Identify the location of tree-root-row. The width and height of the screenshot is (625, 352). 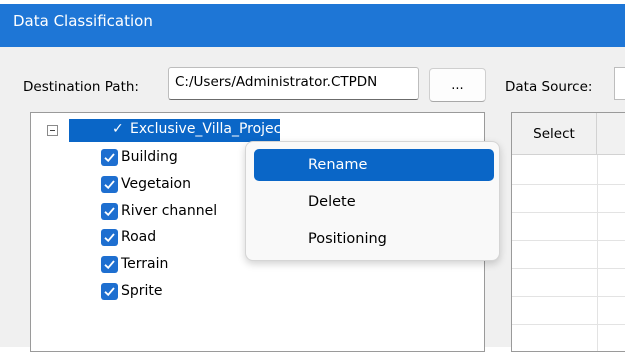
(52, 130).